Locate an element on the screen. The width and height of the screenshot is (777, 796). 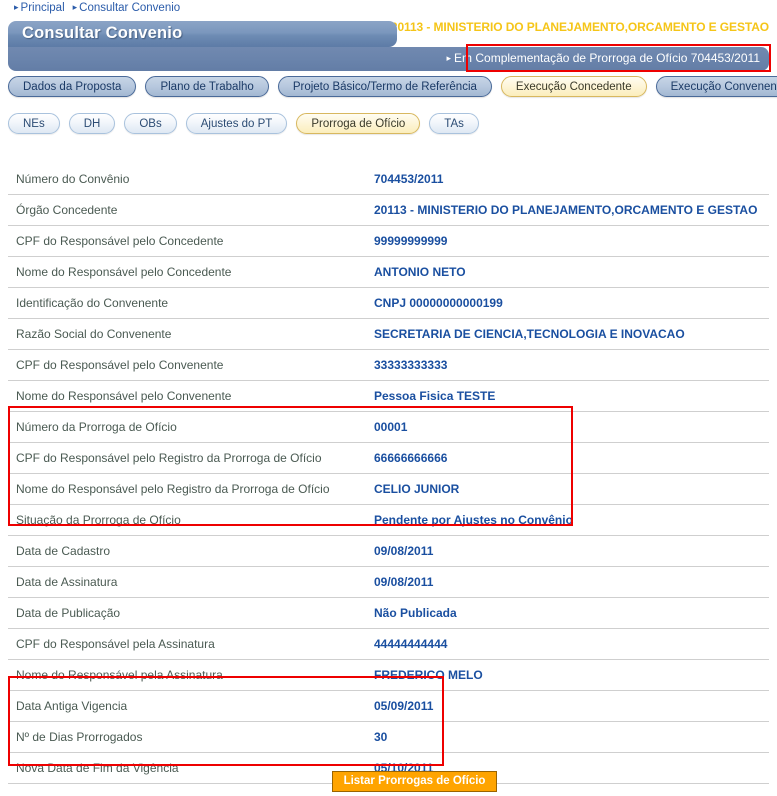
footer-actions: Listar Prorrogas de Ofício is located at coordinates (388, 781).